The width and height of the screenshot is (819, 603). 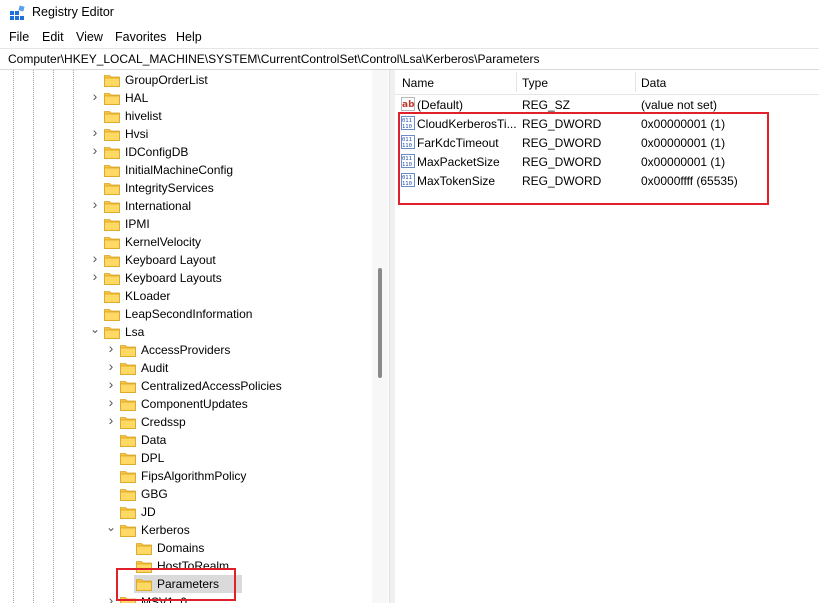 What do you see at coordinates (158, 206) in the screenshot?
I see `tree-item-label: International` at bounding box center [158, 206].